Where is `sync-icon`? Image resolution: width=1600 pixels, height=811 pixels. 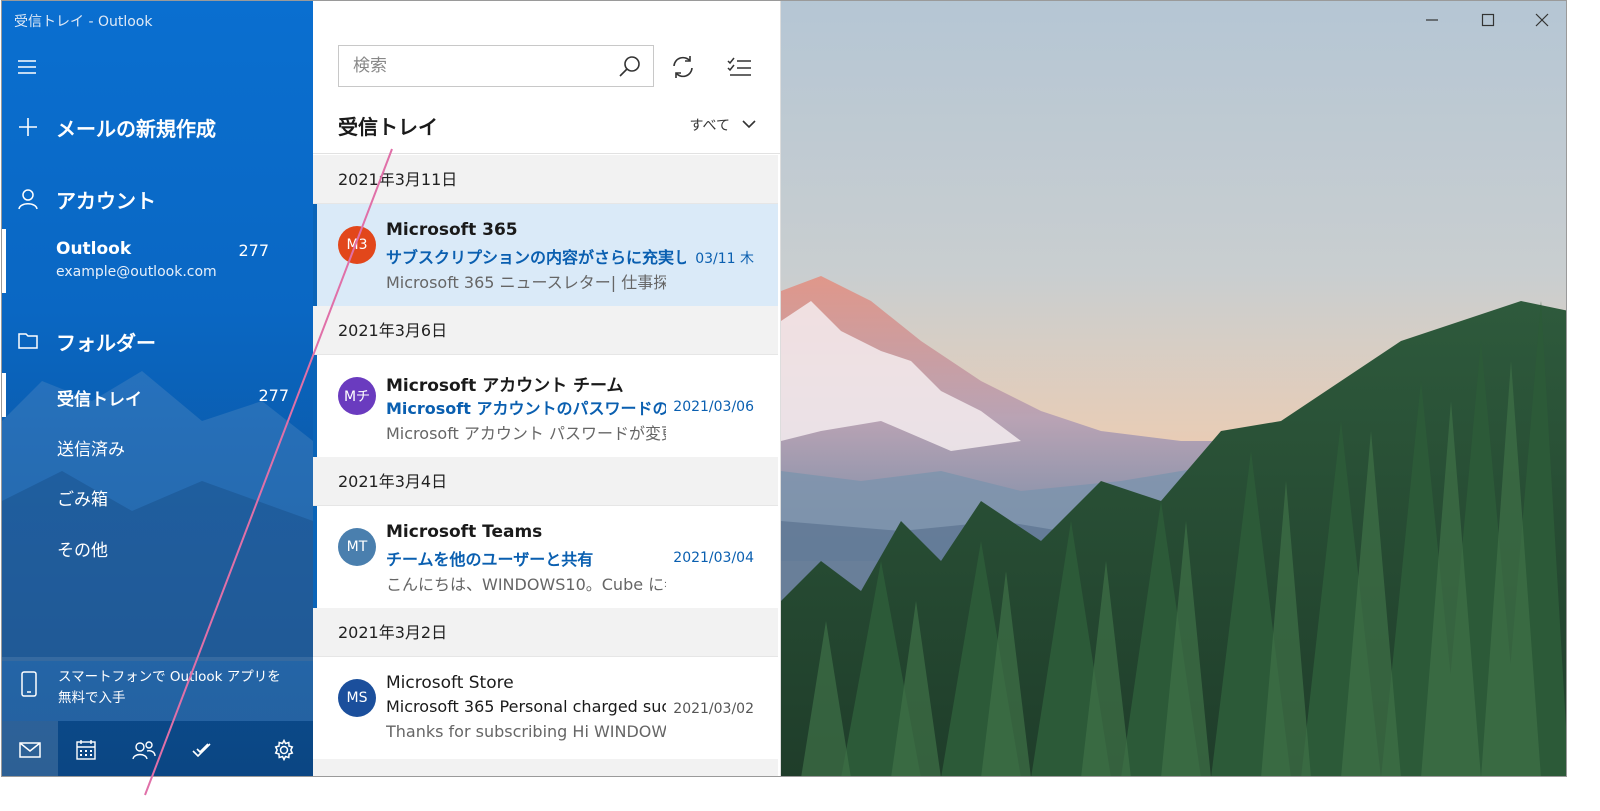
sync-icon is located at coordinates (683, 67).